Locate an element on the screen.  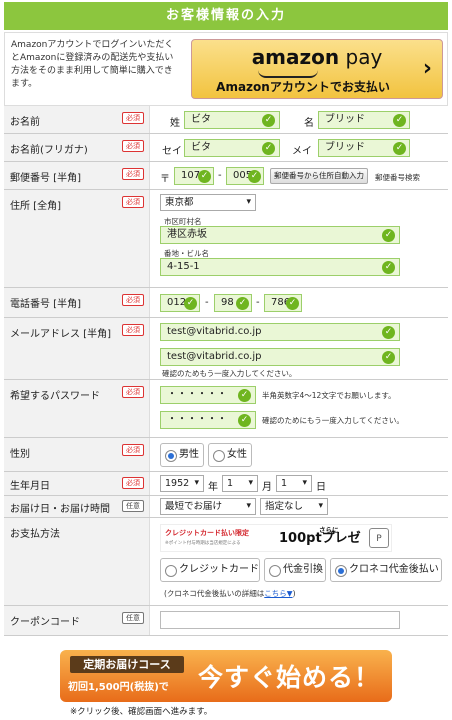
label-address: 住所 [全角] is located at coordinates (35, 206).